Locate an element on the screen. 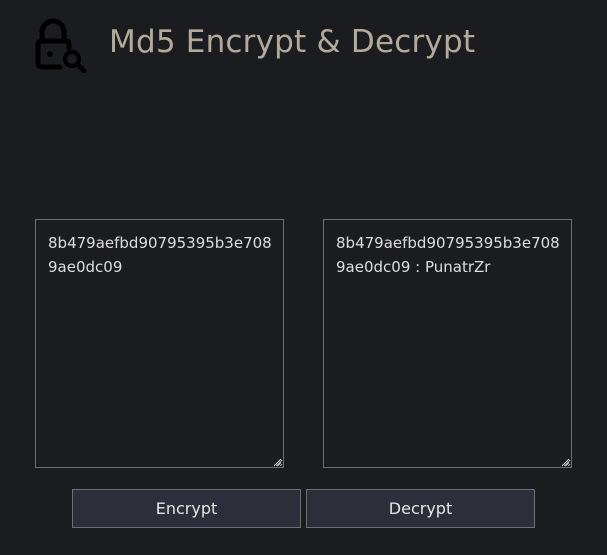 The width and height of the screenshot is (607, 555). header: Md5 Encrypt & Decrypt is located at coordinates (253, 44).